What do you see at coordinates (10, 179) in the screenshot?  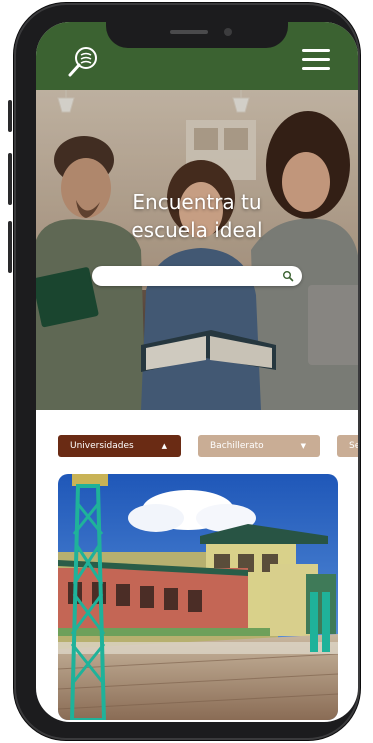 I see `volume-up-button` at bounding box center [10, 179].